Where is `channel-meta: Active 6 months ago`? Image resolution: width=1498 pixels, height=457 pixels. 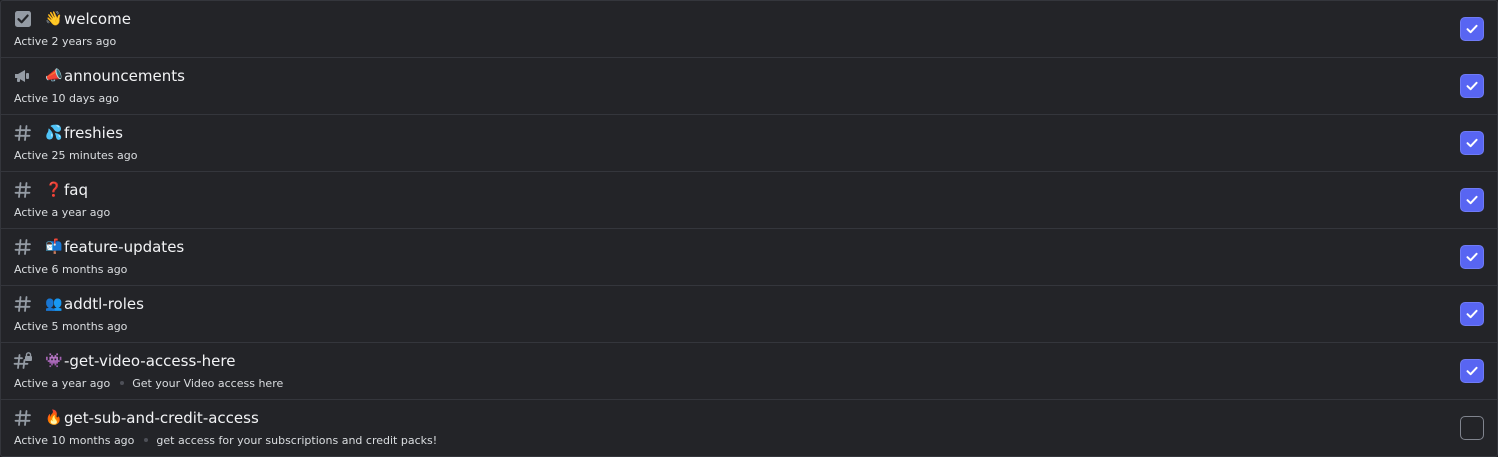
channel-meta: Active 6 months ago is located at coordinates (70, 270).